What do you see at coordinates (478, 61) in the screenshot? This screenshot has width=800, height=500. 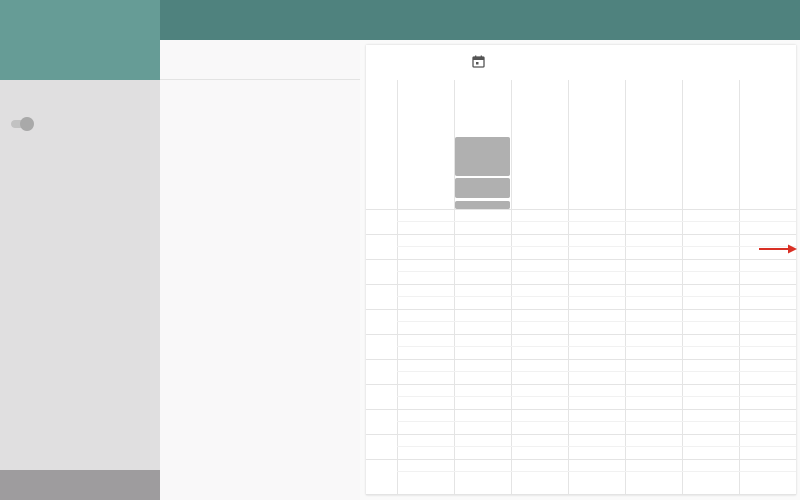 I see `calendar-icon` at bounding box center [478, 61].